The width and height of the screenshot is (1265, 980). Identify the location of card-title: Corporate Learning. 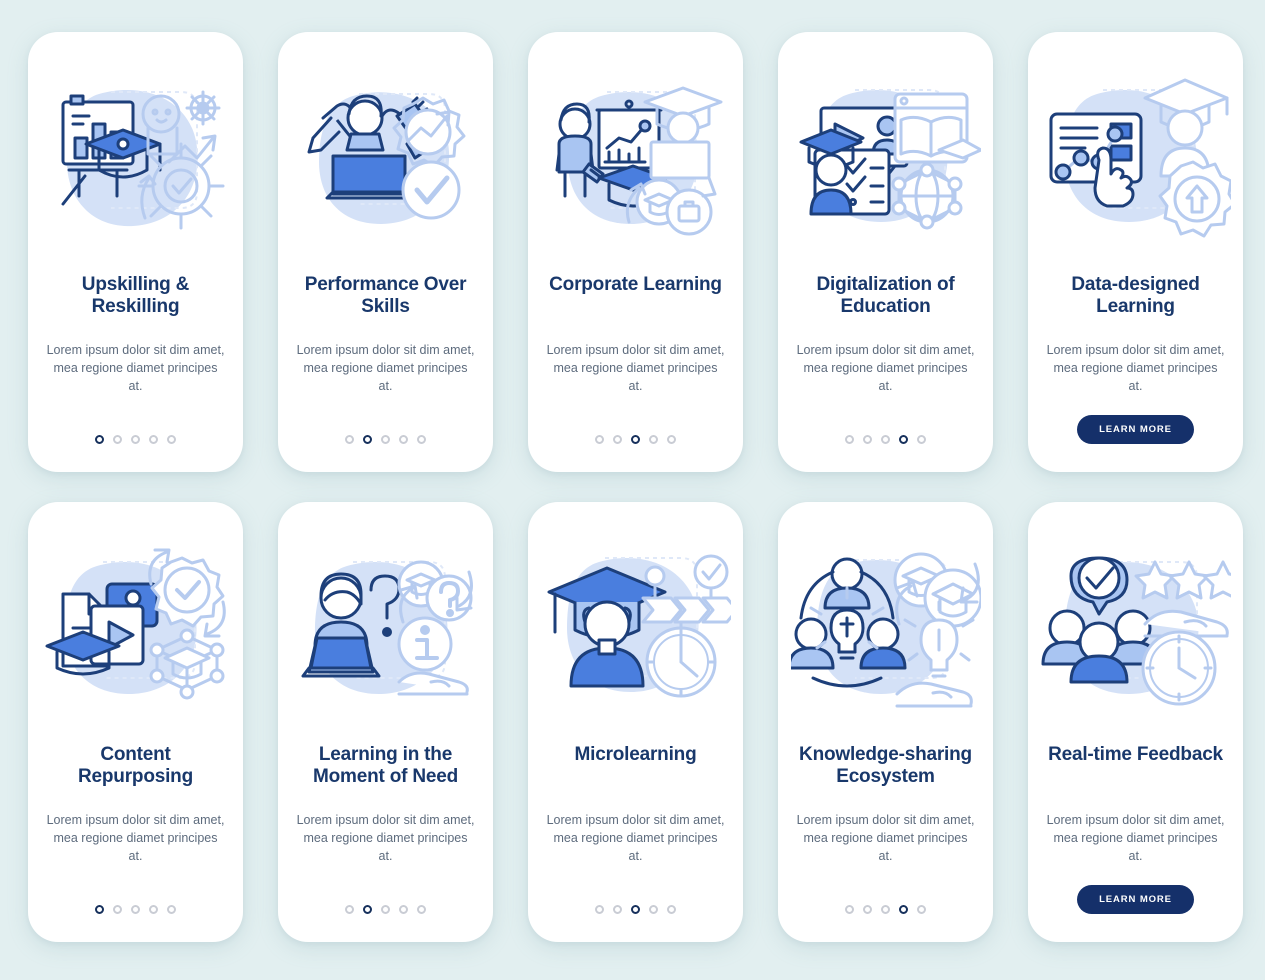
(635, 284).